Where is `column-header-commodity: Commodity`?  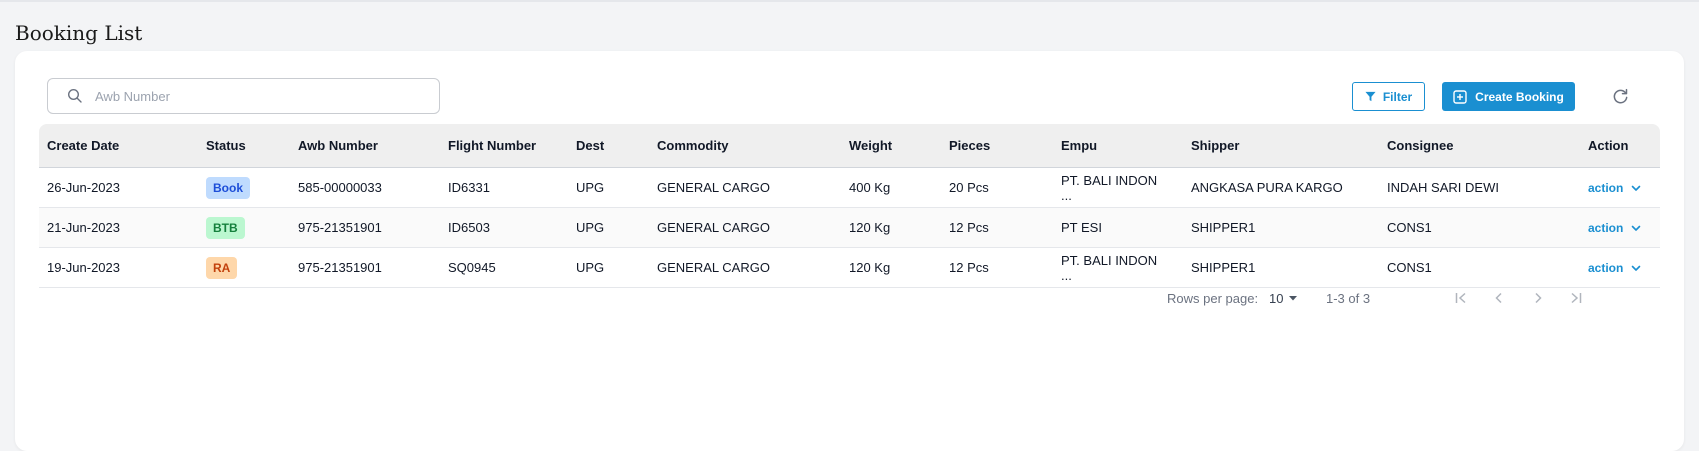
column-header-commodity: Commodity is located at coordinates (745, 146).